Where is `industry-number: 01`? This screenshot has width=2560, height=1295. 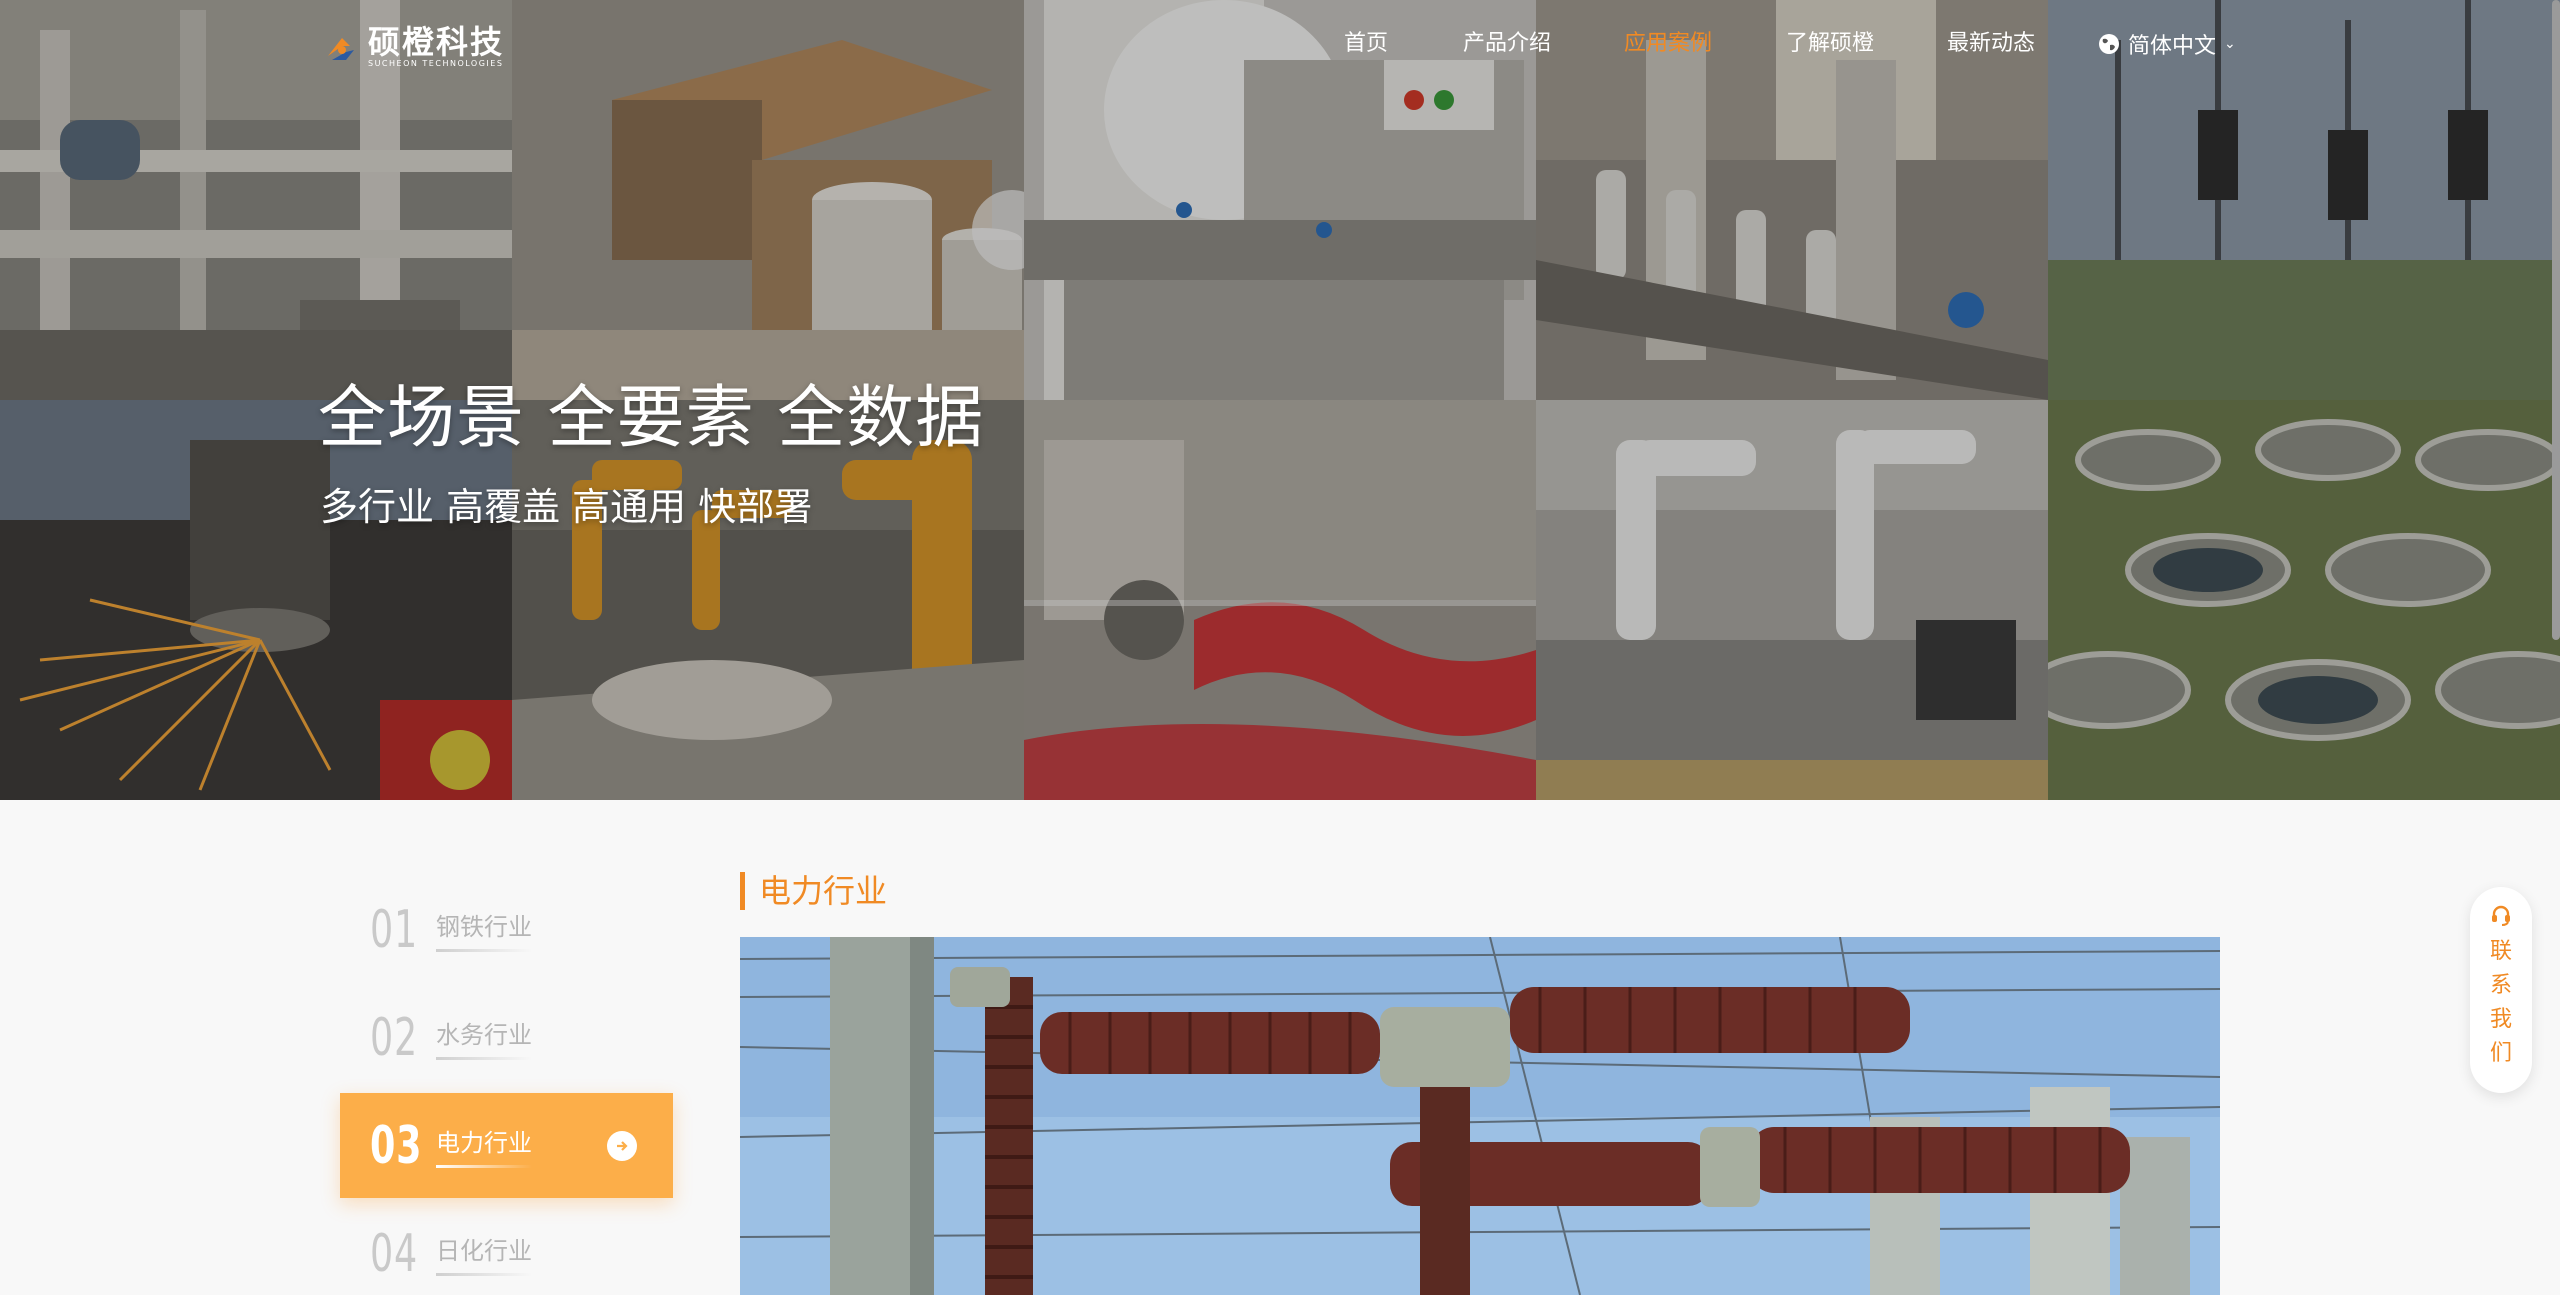 industry-number: 01 is located at coordinates (394, 929).